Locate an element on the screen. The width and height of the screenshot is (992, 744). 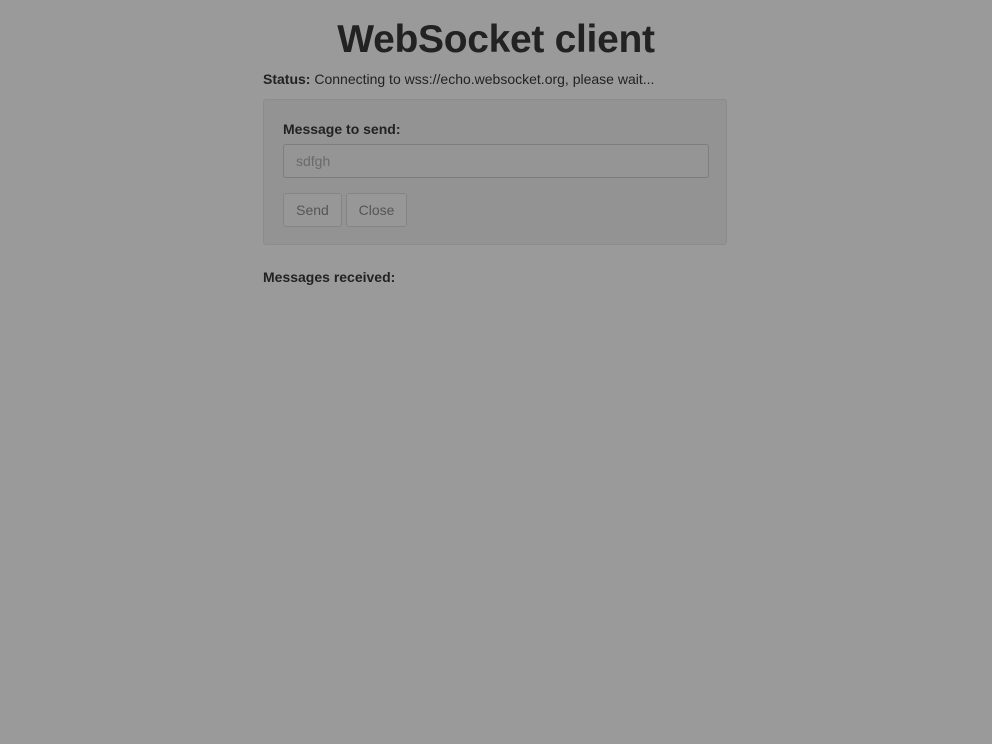
send-button: Send is located at coordinates (312, 210).